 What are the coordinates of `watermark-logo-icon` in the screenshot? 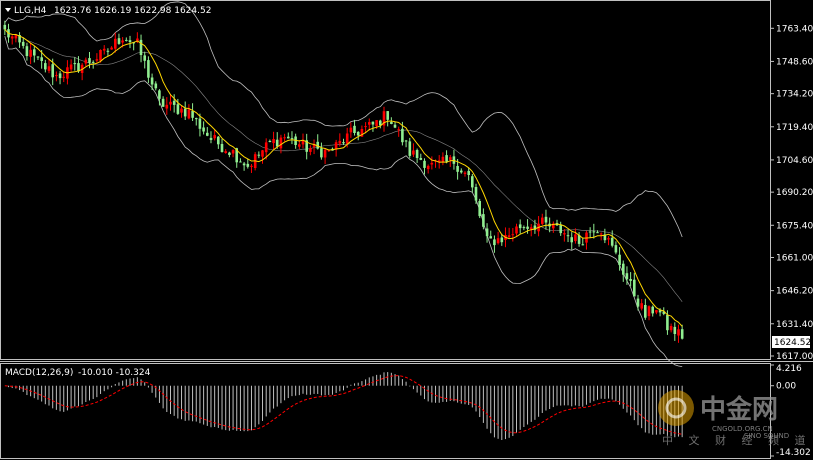 It's located at (676, 408).